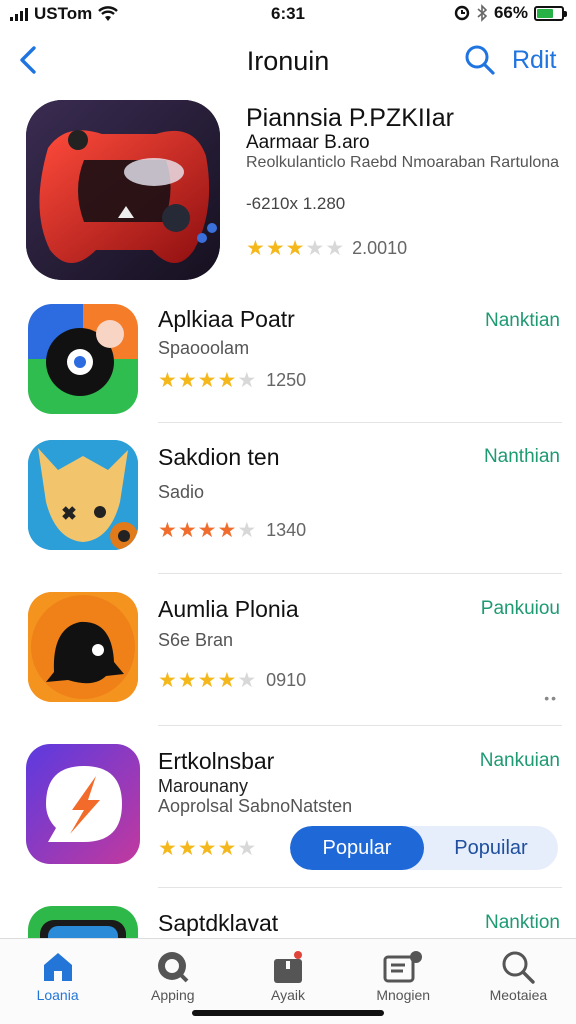  What do you see at coordinates (551, 698) in the screenshot?
I see `more-icon: ••` at bounding box center [551, 698].